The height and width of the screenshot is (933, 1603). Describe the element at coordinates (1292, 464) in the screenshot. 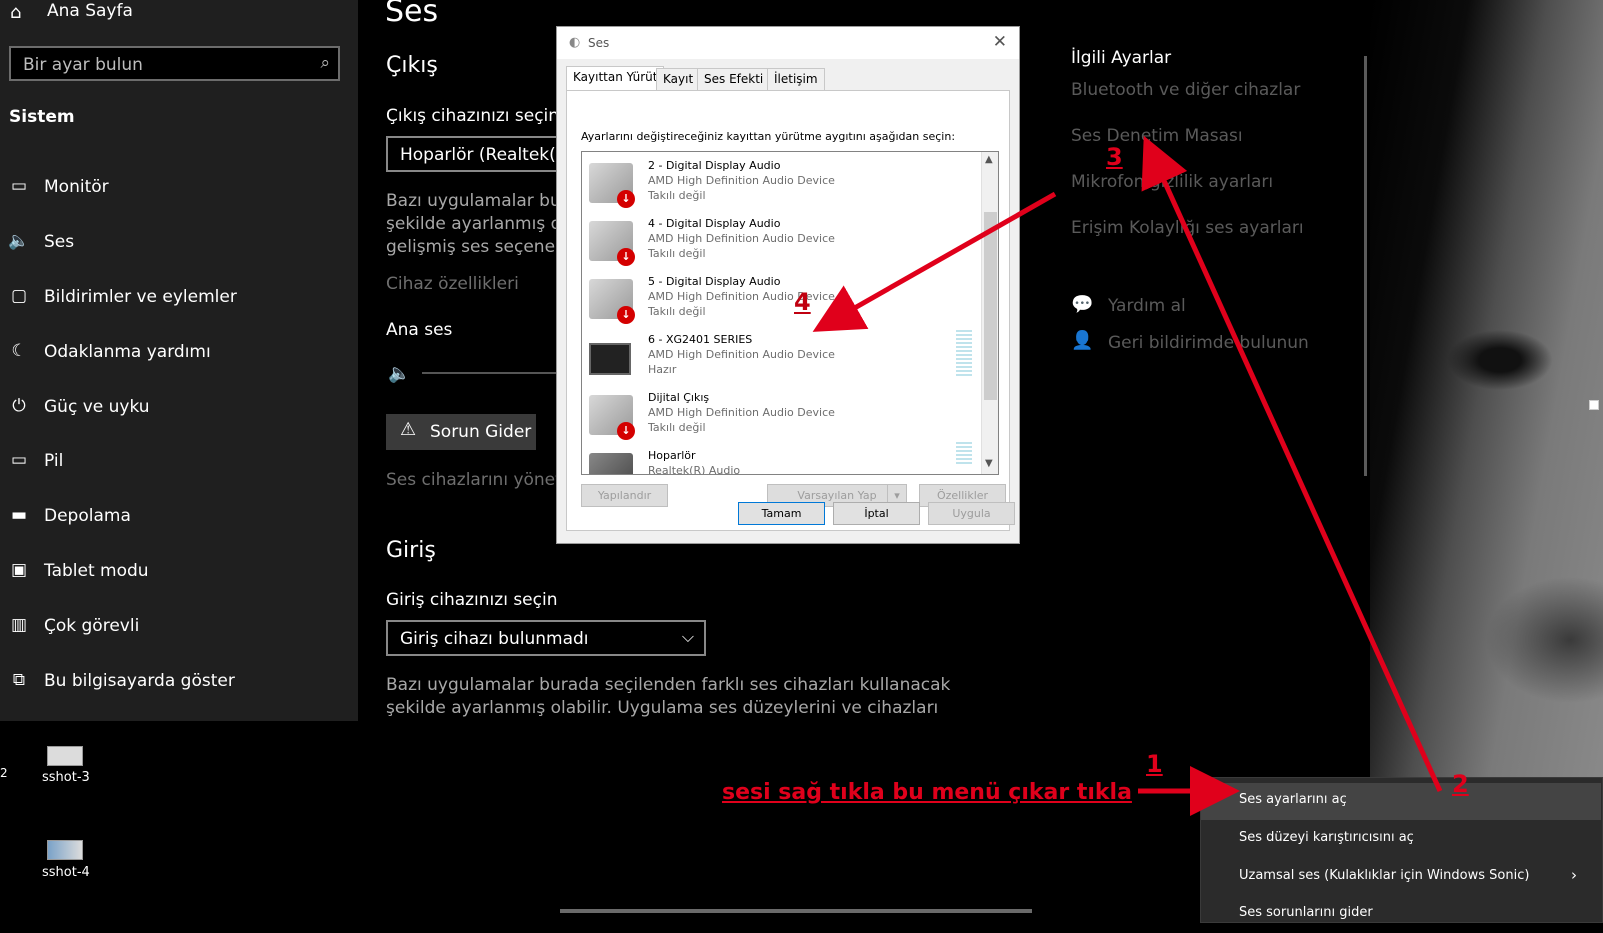

I see `arrow-to-sound-control-panel` at that location.